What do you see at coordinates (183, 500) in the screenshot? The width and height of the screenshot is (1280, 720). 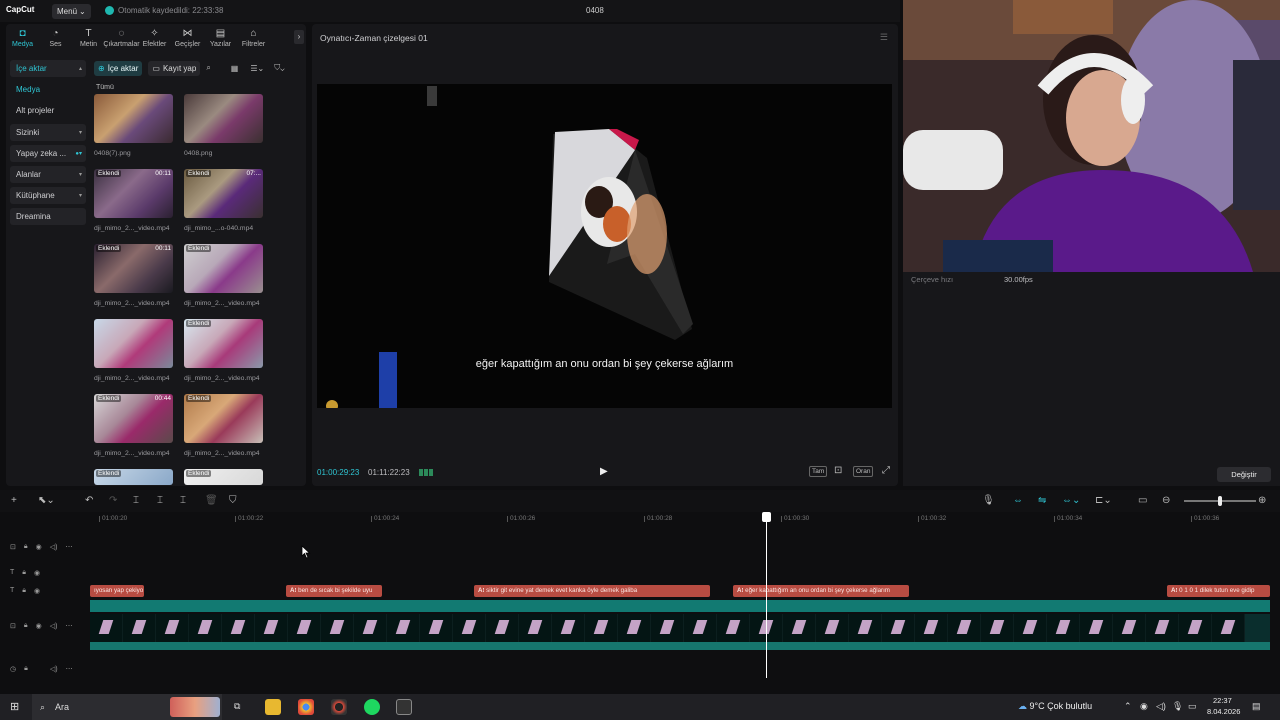 I see `trim-right-icon: ⌶` at bounding box center [183, 500].